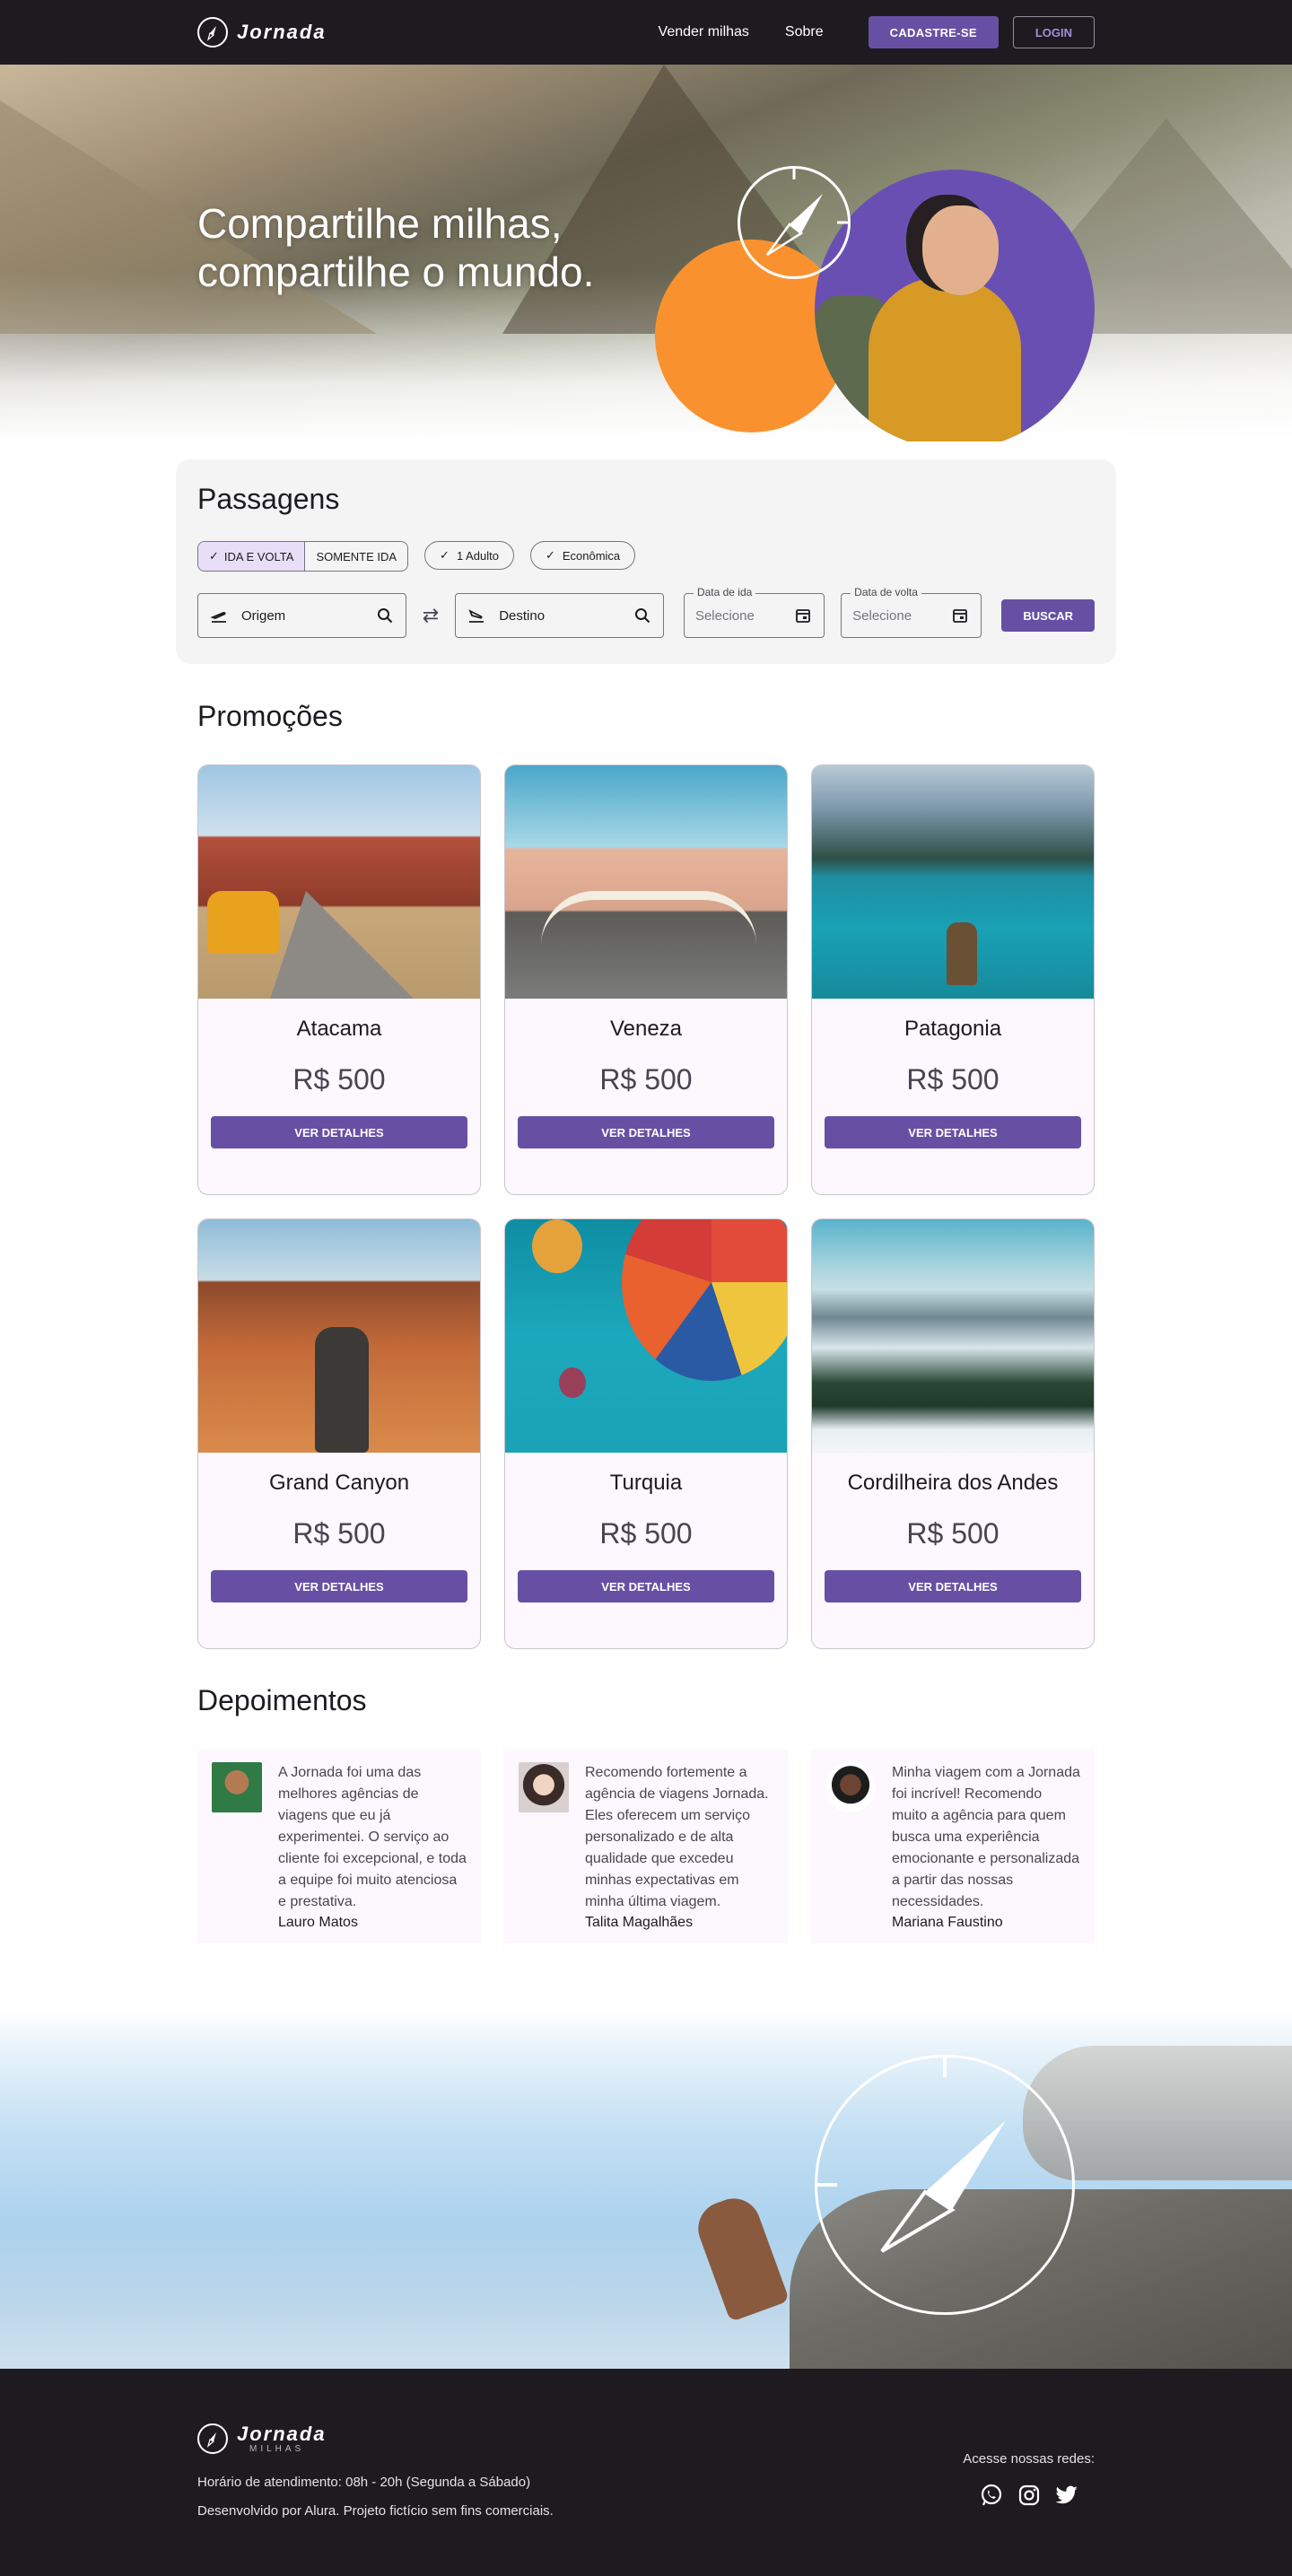 The width and height of the screenshot is (1292, 2576). Describe the element at coordinates (282, 2434) in the screenshot. I see `footer-brand-name: Jornada` at that location.